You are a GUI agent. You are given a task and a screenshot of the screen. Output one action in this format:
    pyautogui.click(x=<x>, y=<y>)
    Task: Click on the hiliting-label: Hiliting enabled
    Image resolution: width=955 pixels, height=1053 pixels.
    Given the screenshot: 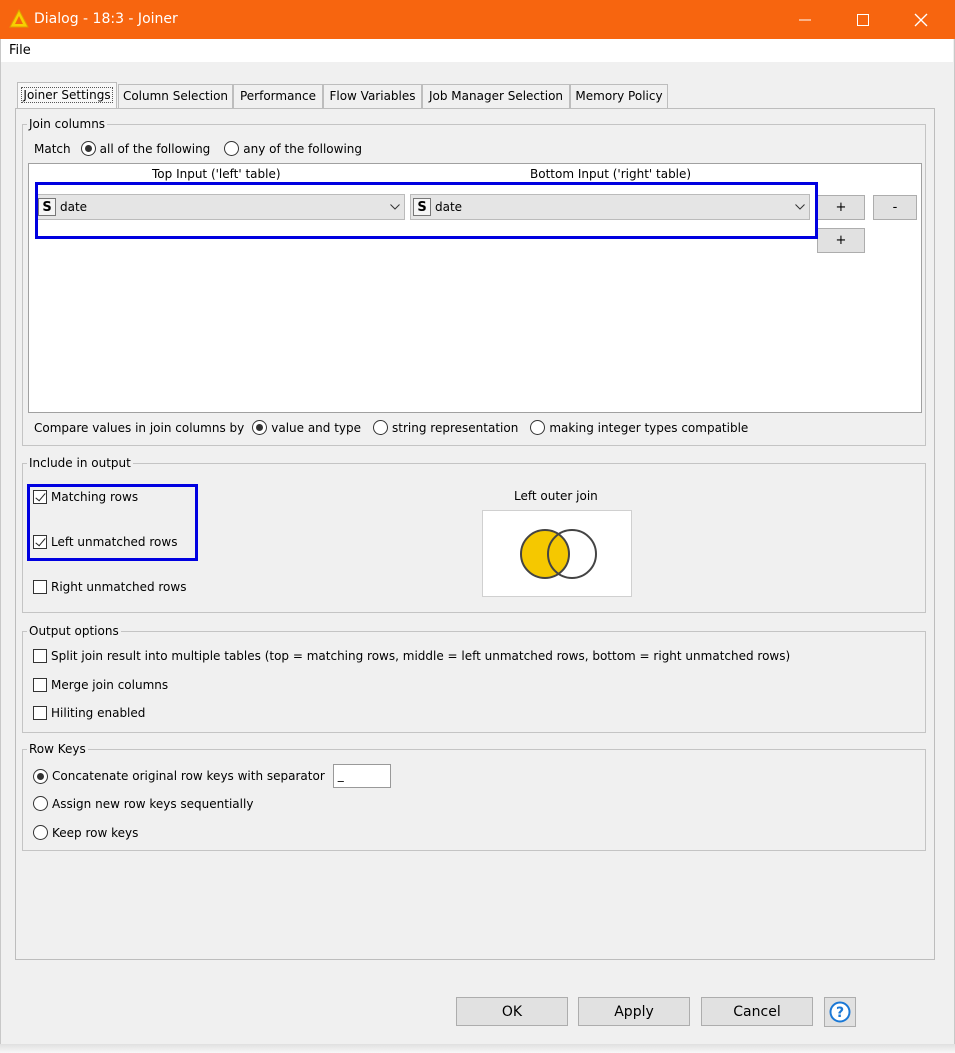 What is the action you would take?
    pyautogui.click(x=98, y=713)
    